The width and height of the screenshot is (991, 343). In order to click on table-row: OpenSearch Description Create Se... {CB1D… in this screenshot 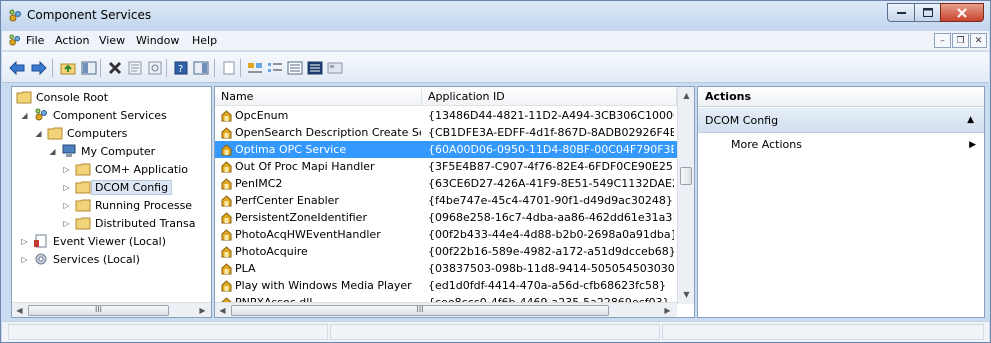, I will do `click(446, 132)`.